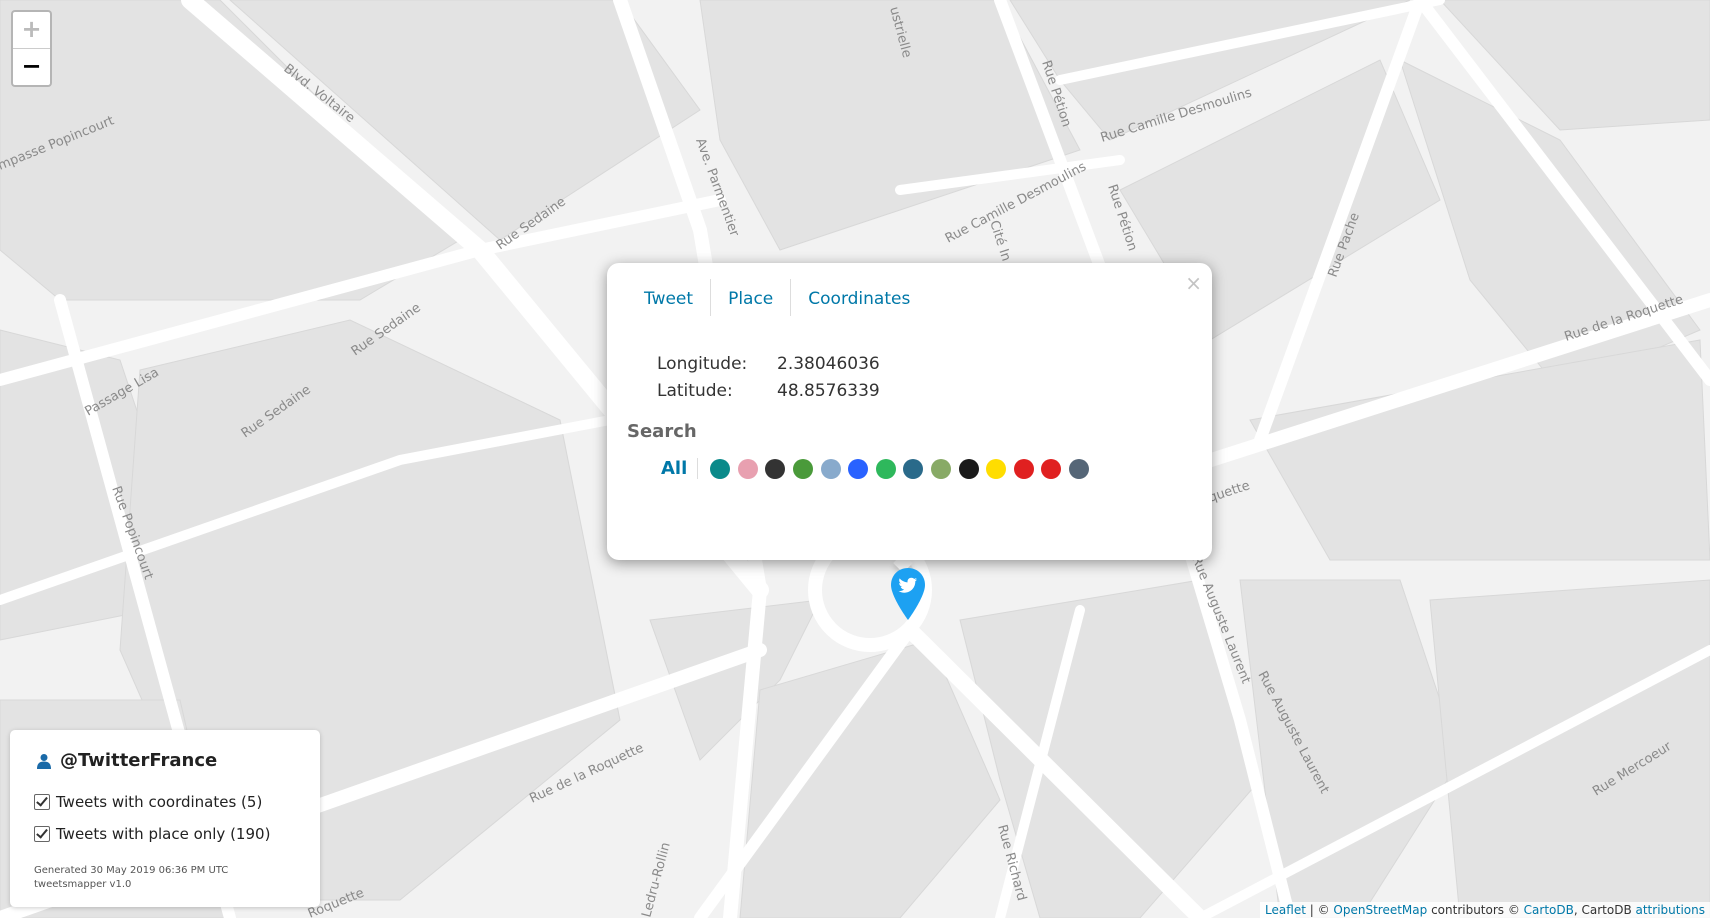 Image resolution: width=1710 pixels, height=918 pixels. Describe the element at coordinates (139, 760) in the screenshot. I see `legend-username: @TwitterFrance` at that location.